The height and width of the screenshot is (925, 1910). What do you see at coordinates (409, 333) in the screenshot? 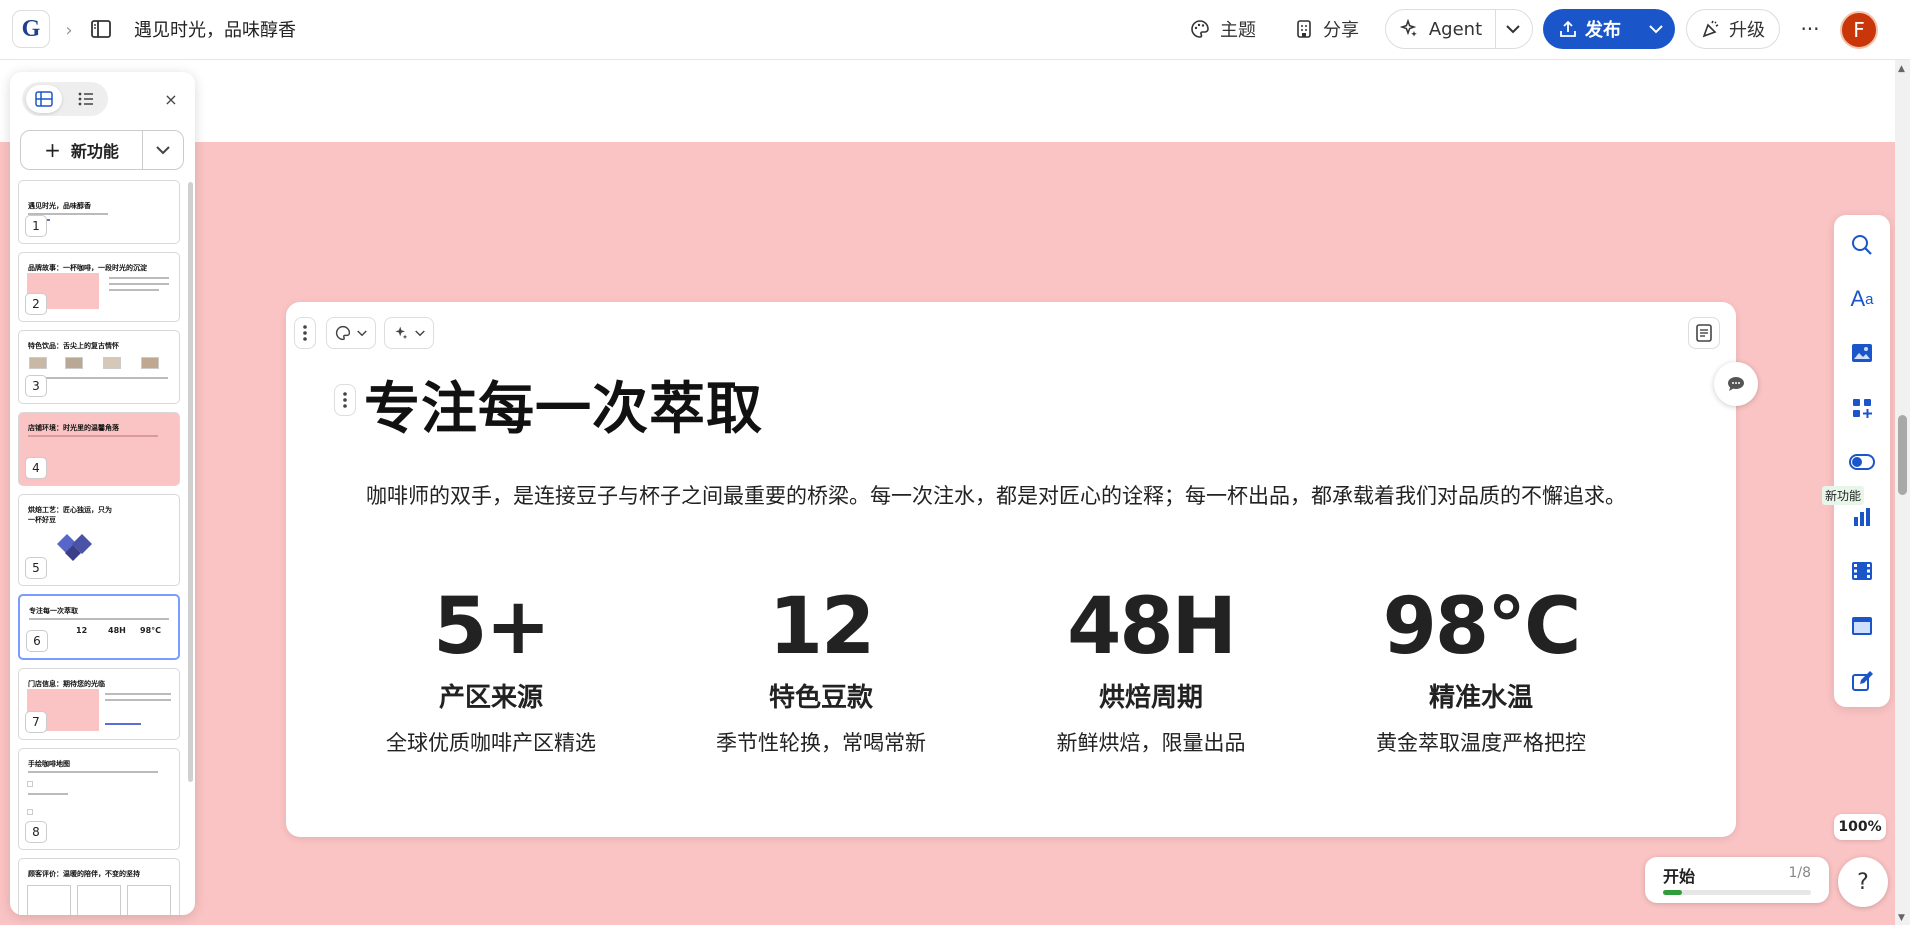
I see `ai-edit-button` at bounding box center [409, 333].